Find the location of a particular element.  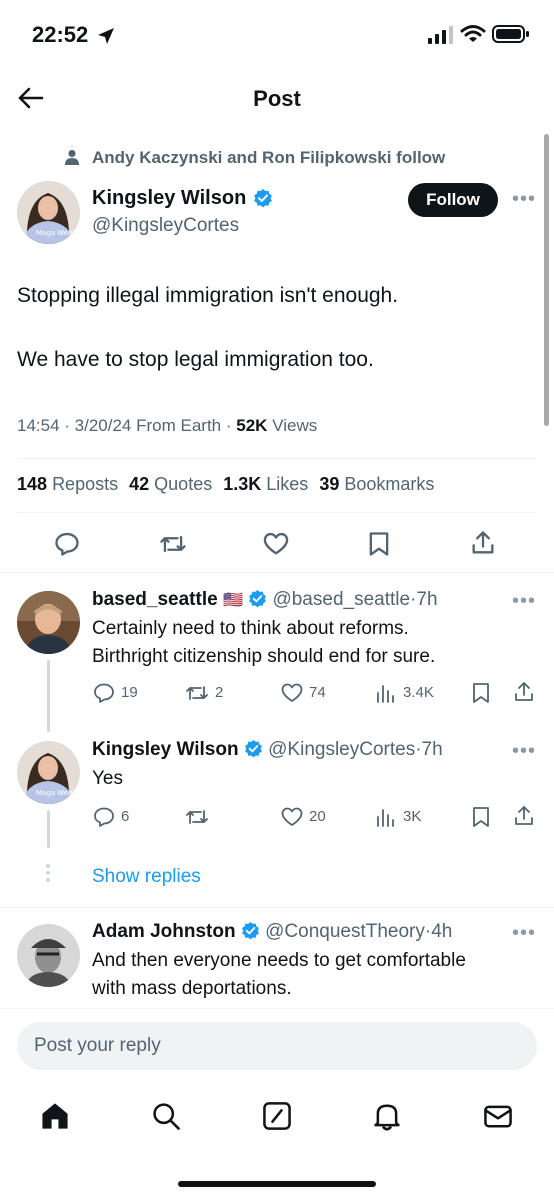

reply-actions: 6 20 3K is located at coordinates (315, 817).